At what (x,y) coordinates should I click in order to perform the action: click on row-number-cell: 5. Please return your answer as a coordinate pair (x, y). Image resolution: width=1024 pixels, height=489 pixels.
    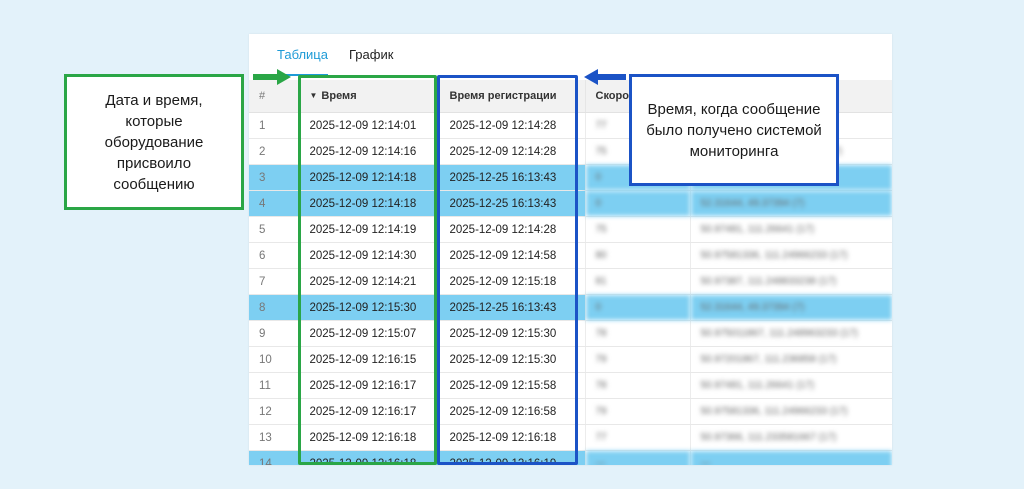
    Looking at the image, I should click on (274, 229).